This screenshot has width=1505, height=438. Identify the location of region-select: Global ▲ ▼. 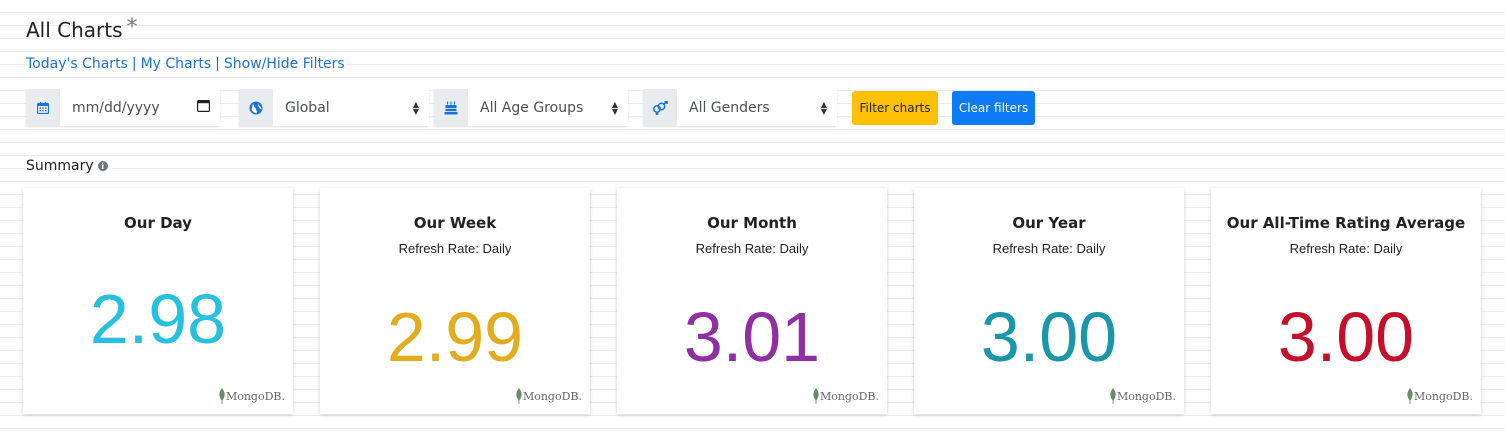
(351, 107).